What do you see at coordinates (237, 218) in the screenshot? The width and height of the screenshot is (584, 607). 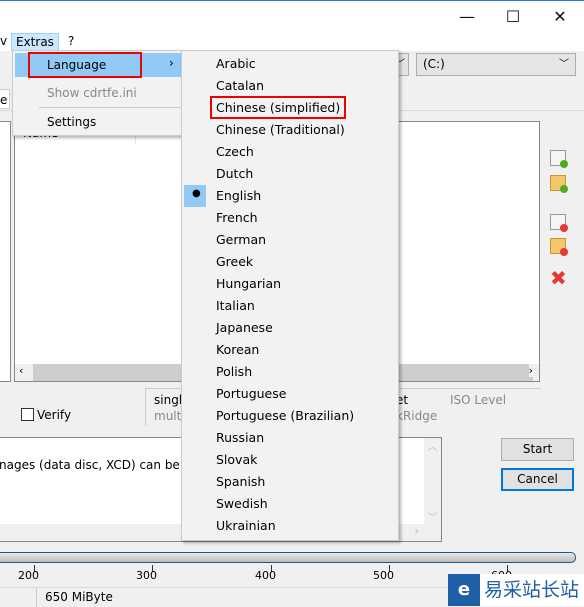 I see `language-item: French` at bounding box center [237, 218].